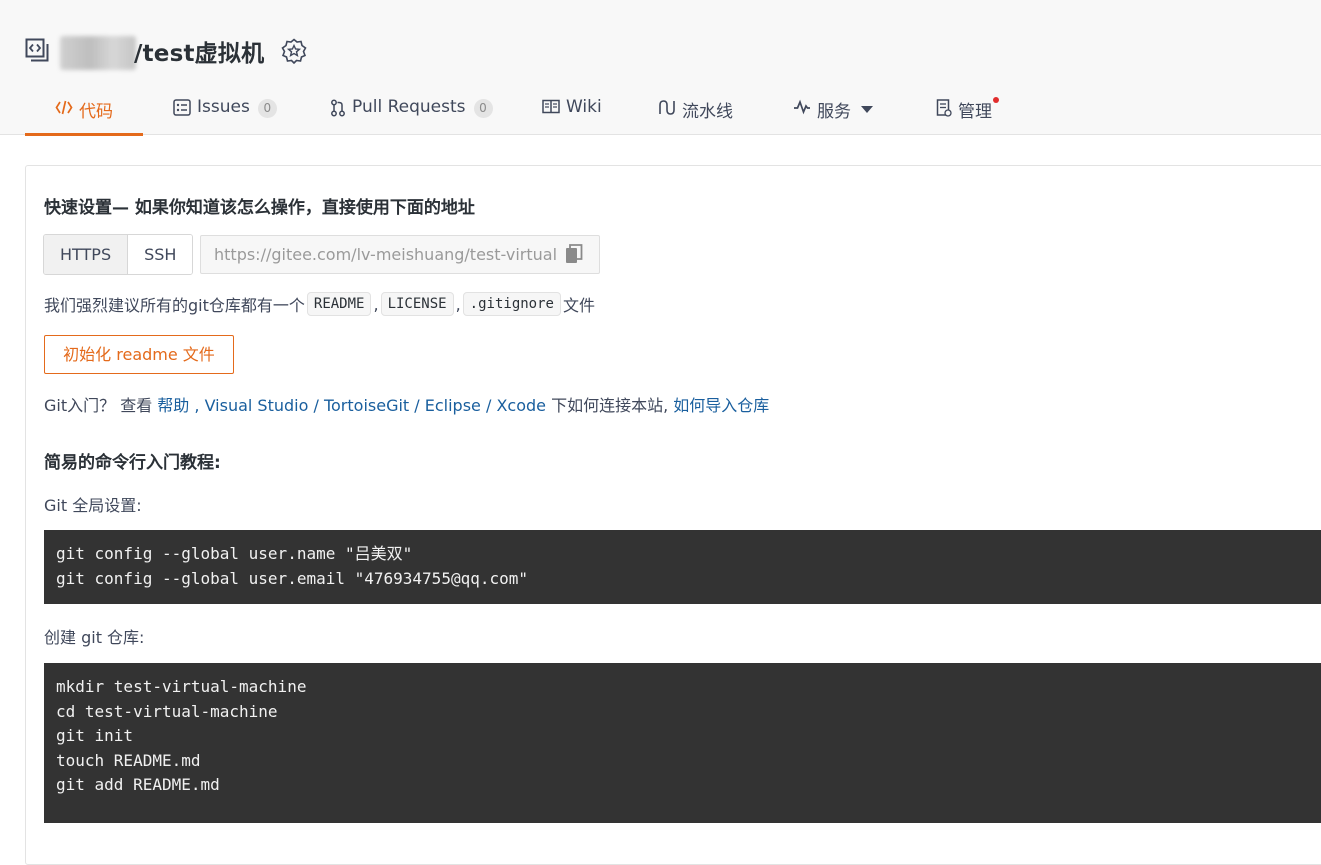 The width and height of the screenshot is (1321, 865). What do you see at coordinates (294, 51) in the screenshot?
I see `badge-icon` at bounding box center [294, 51].